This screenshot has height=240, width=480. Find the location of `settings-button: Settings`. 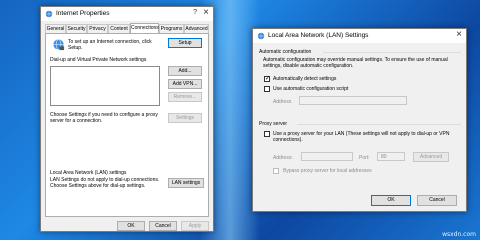

settings-button: Settings is located at coordinates (185, 118).